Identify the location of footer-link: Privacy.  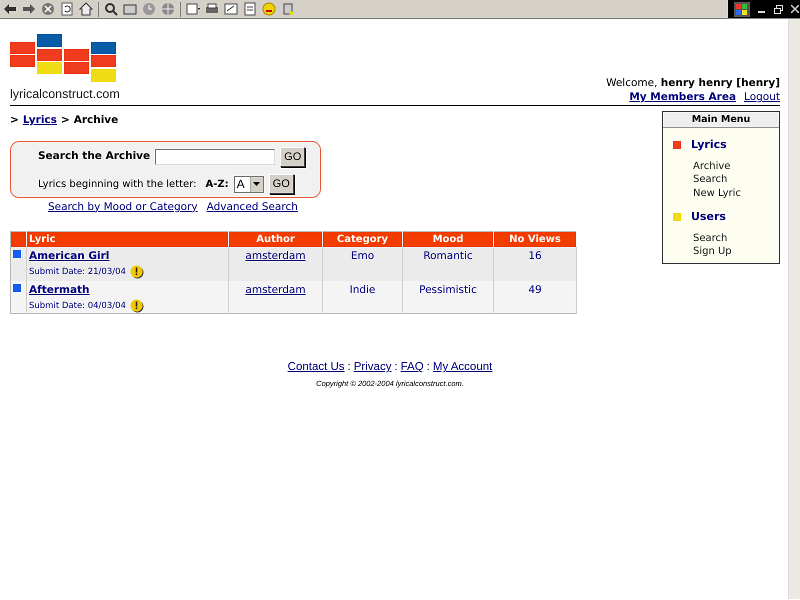
(373, 367).